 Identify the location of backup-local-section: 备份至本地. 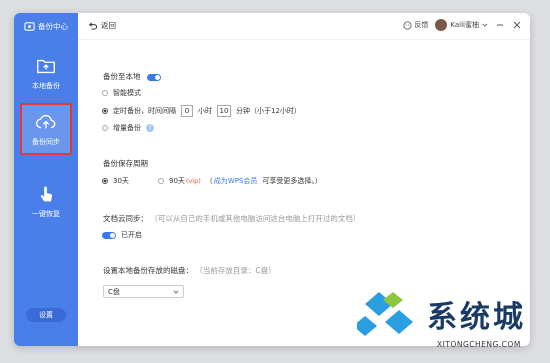
(132, 76).